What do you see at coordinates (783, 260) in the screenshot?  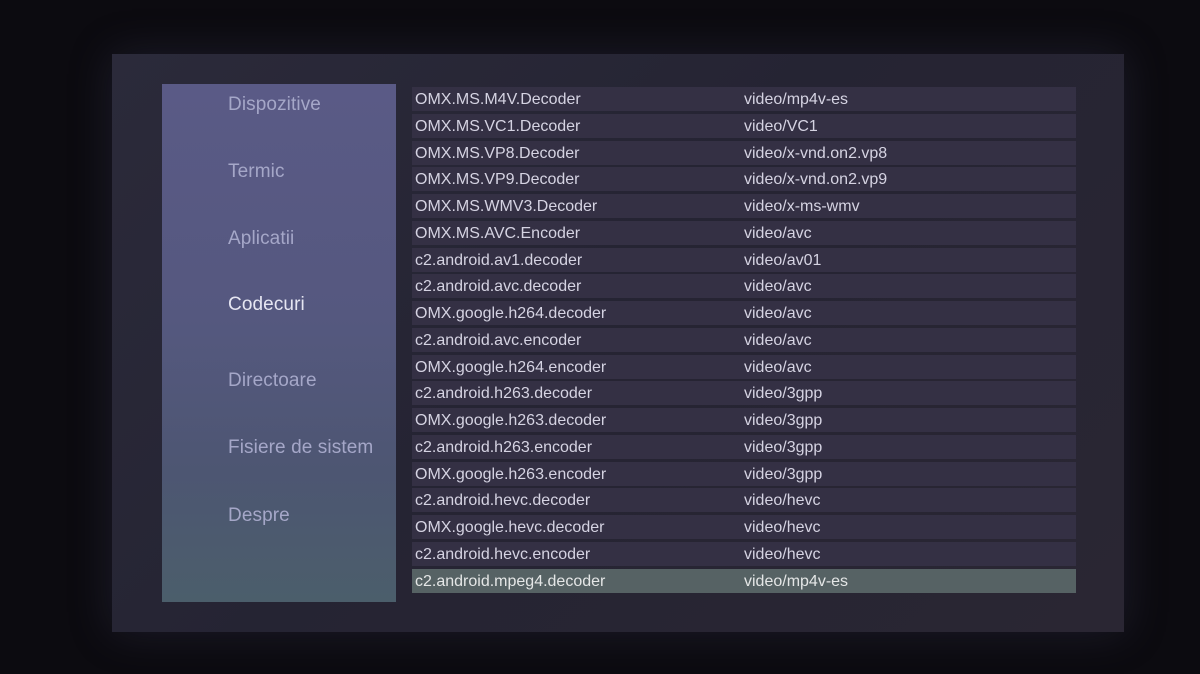 I see `codec-mime-type: video/av01` at bounding box center [783, 260].